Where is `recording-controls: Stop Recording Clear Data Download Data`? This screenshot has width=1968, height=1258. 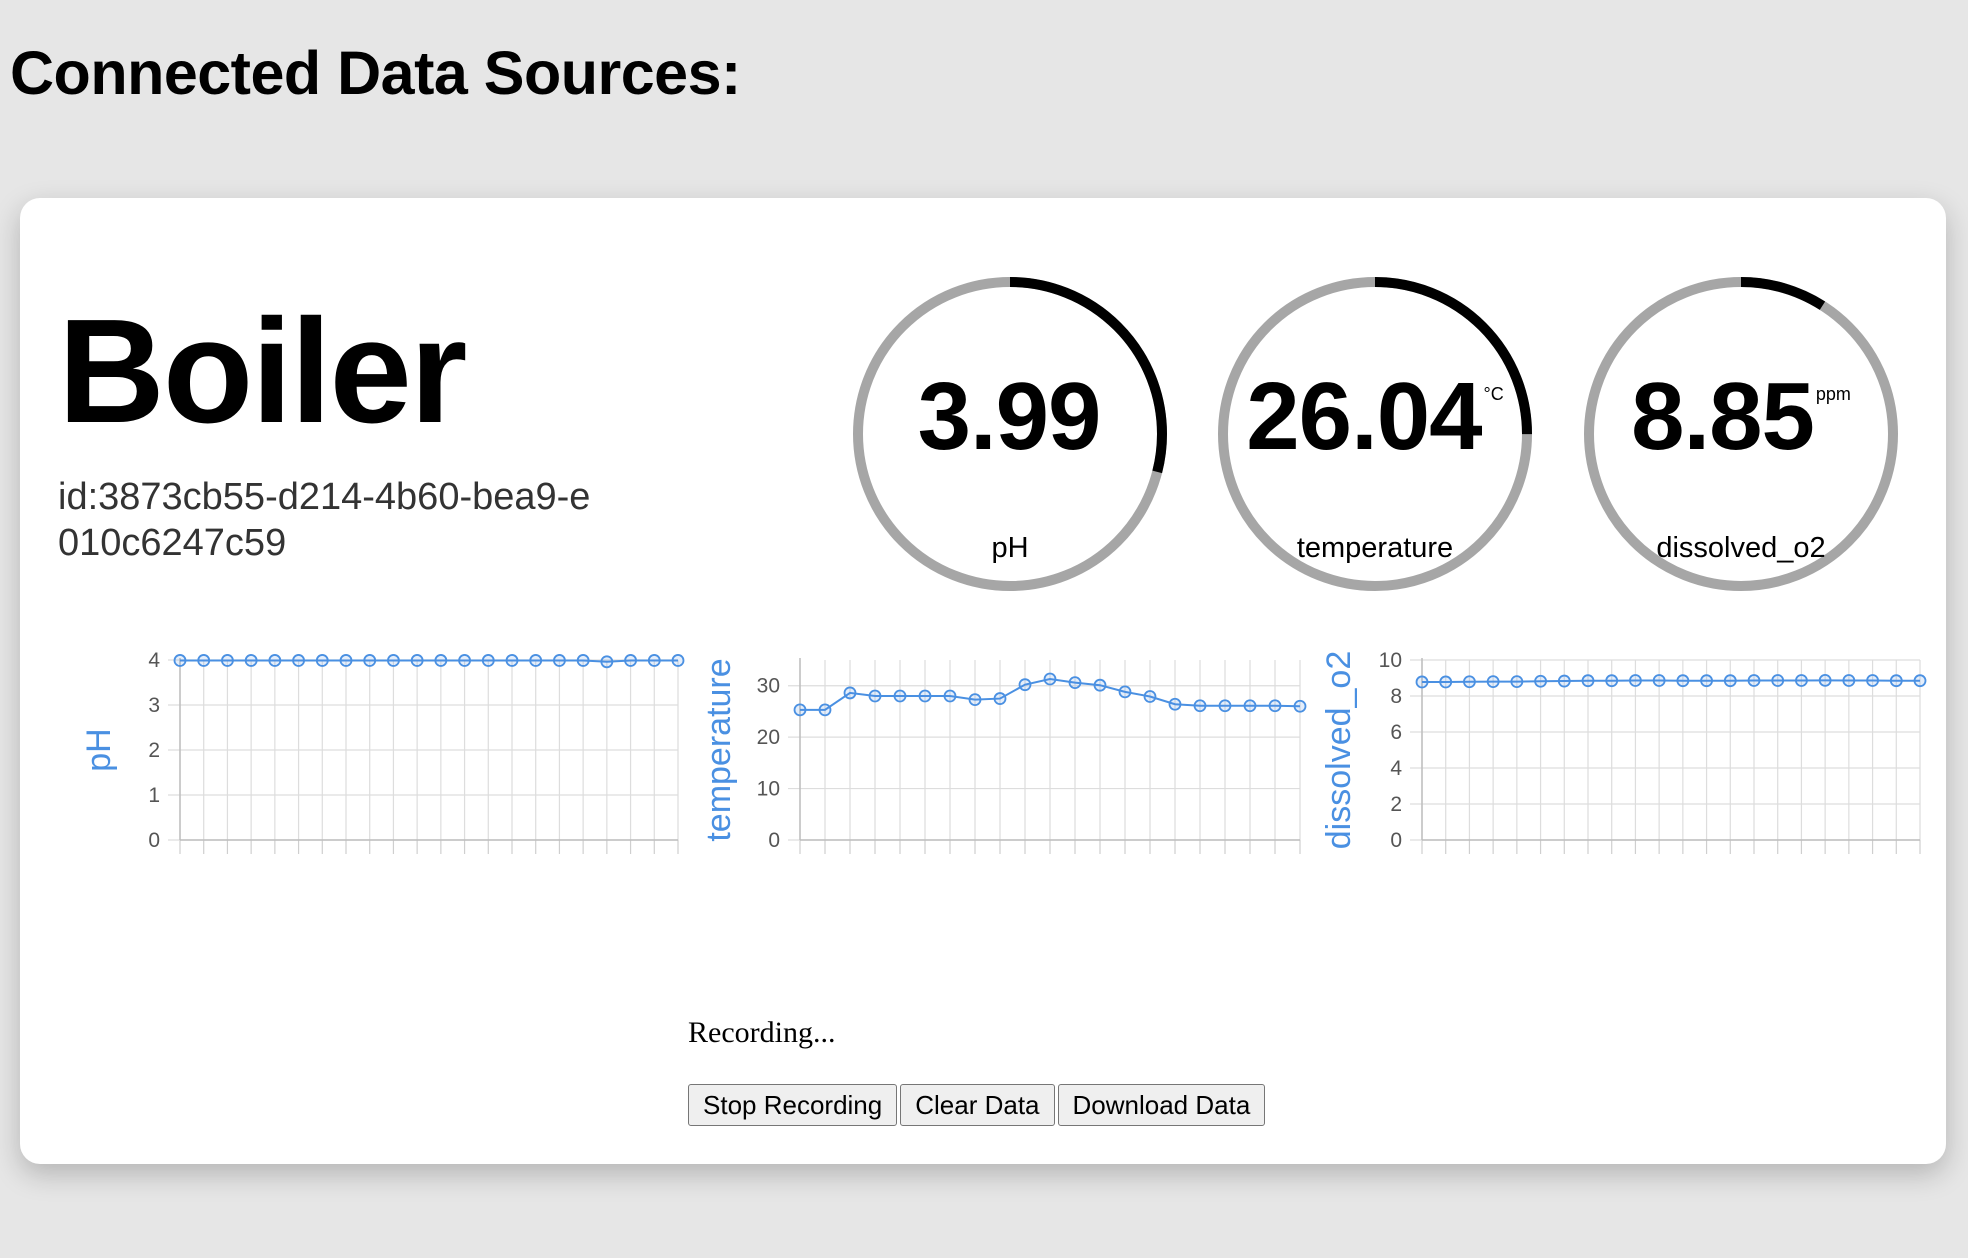 recording-controls: Stop Recording Clear Data Download Data is located at coordinates (977, 1105).